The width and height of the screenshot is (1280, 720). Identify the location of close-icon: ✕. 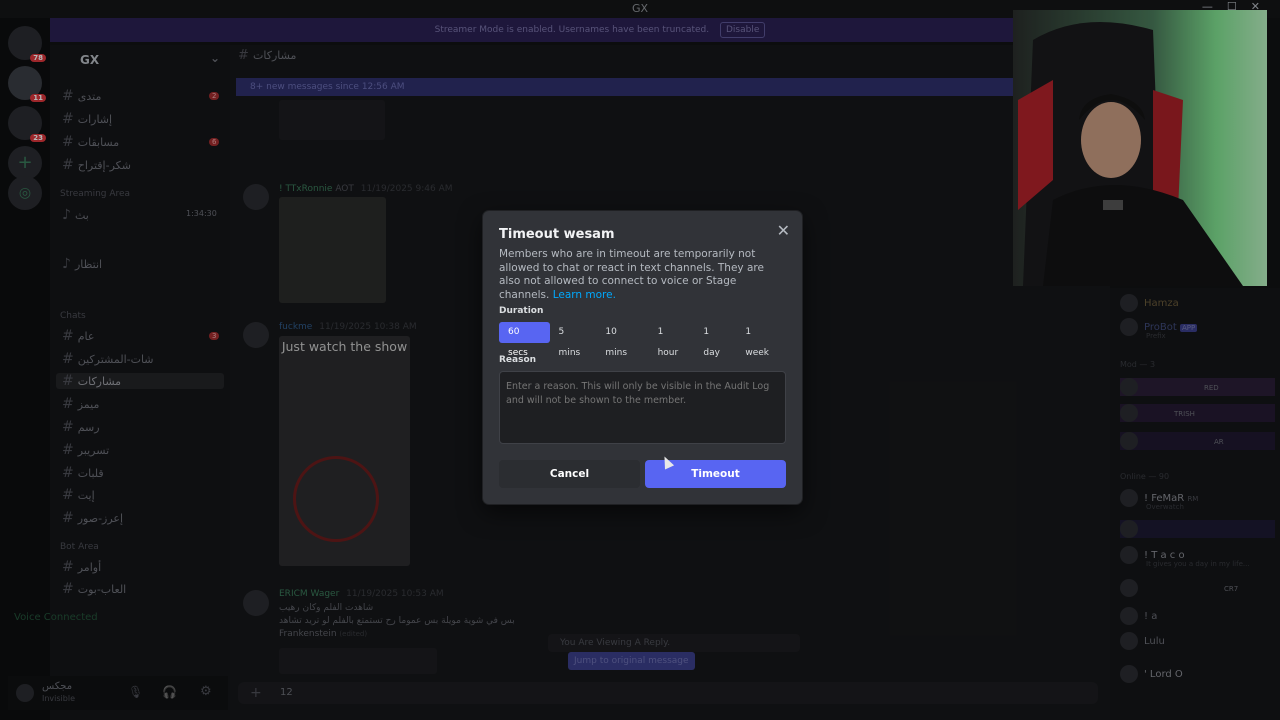
(783, 230).